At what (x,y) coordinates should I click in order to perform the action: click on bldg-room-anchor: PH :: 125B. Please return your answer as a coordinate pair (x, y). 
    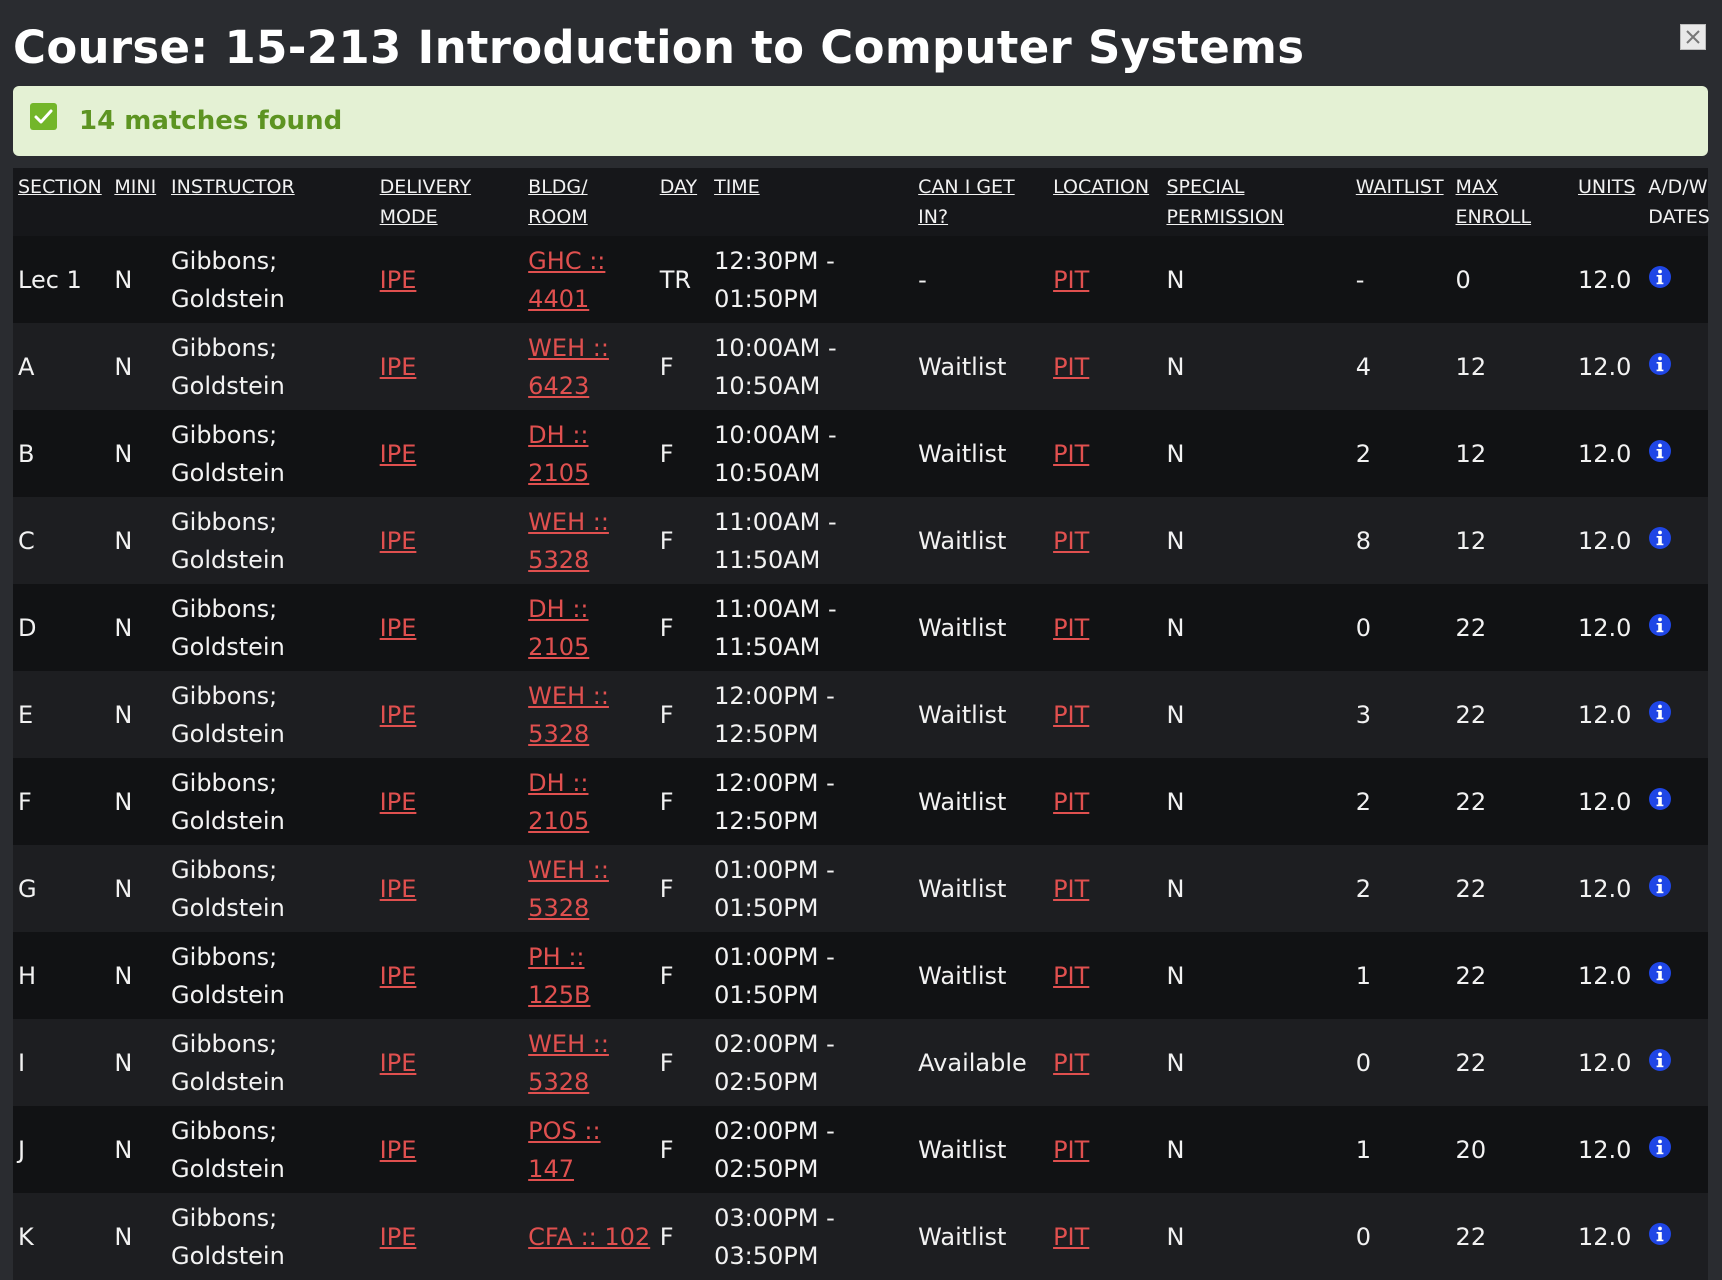
    Looking at the image, I should click on (559, 976).